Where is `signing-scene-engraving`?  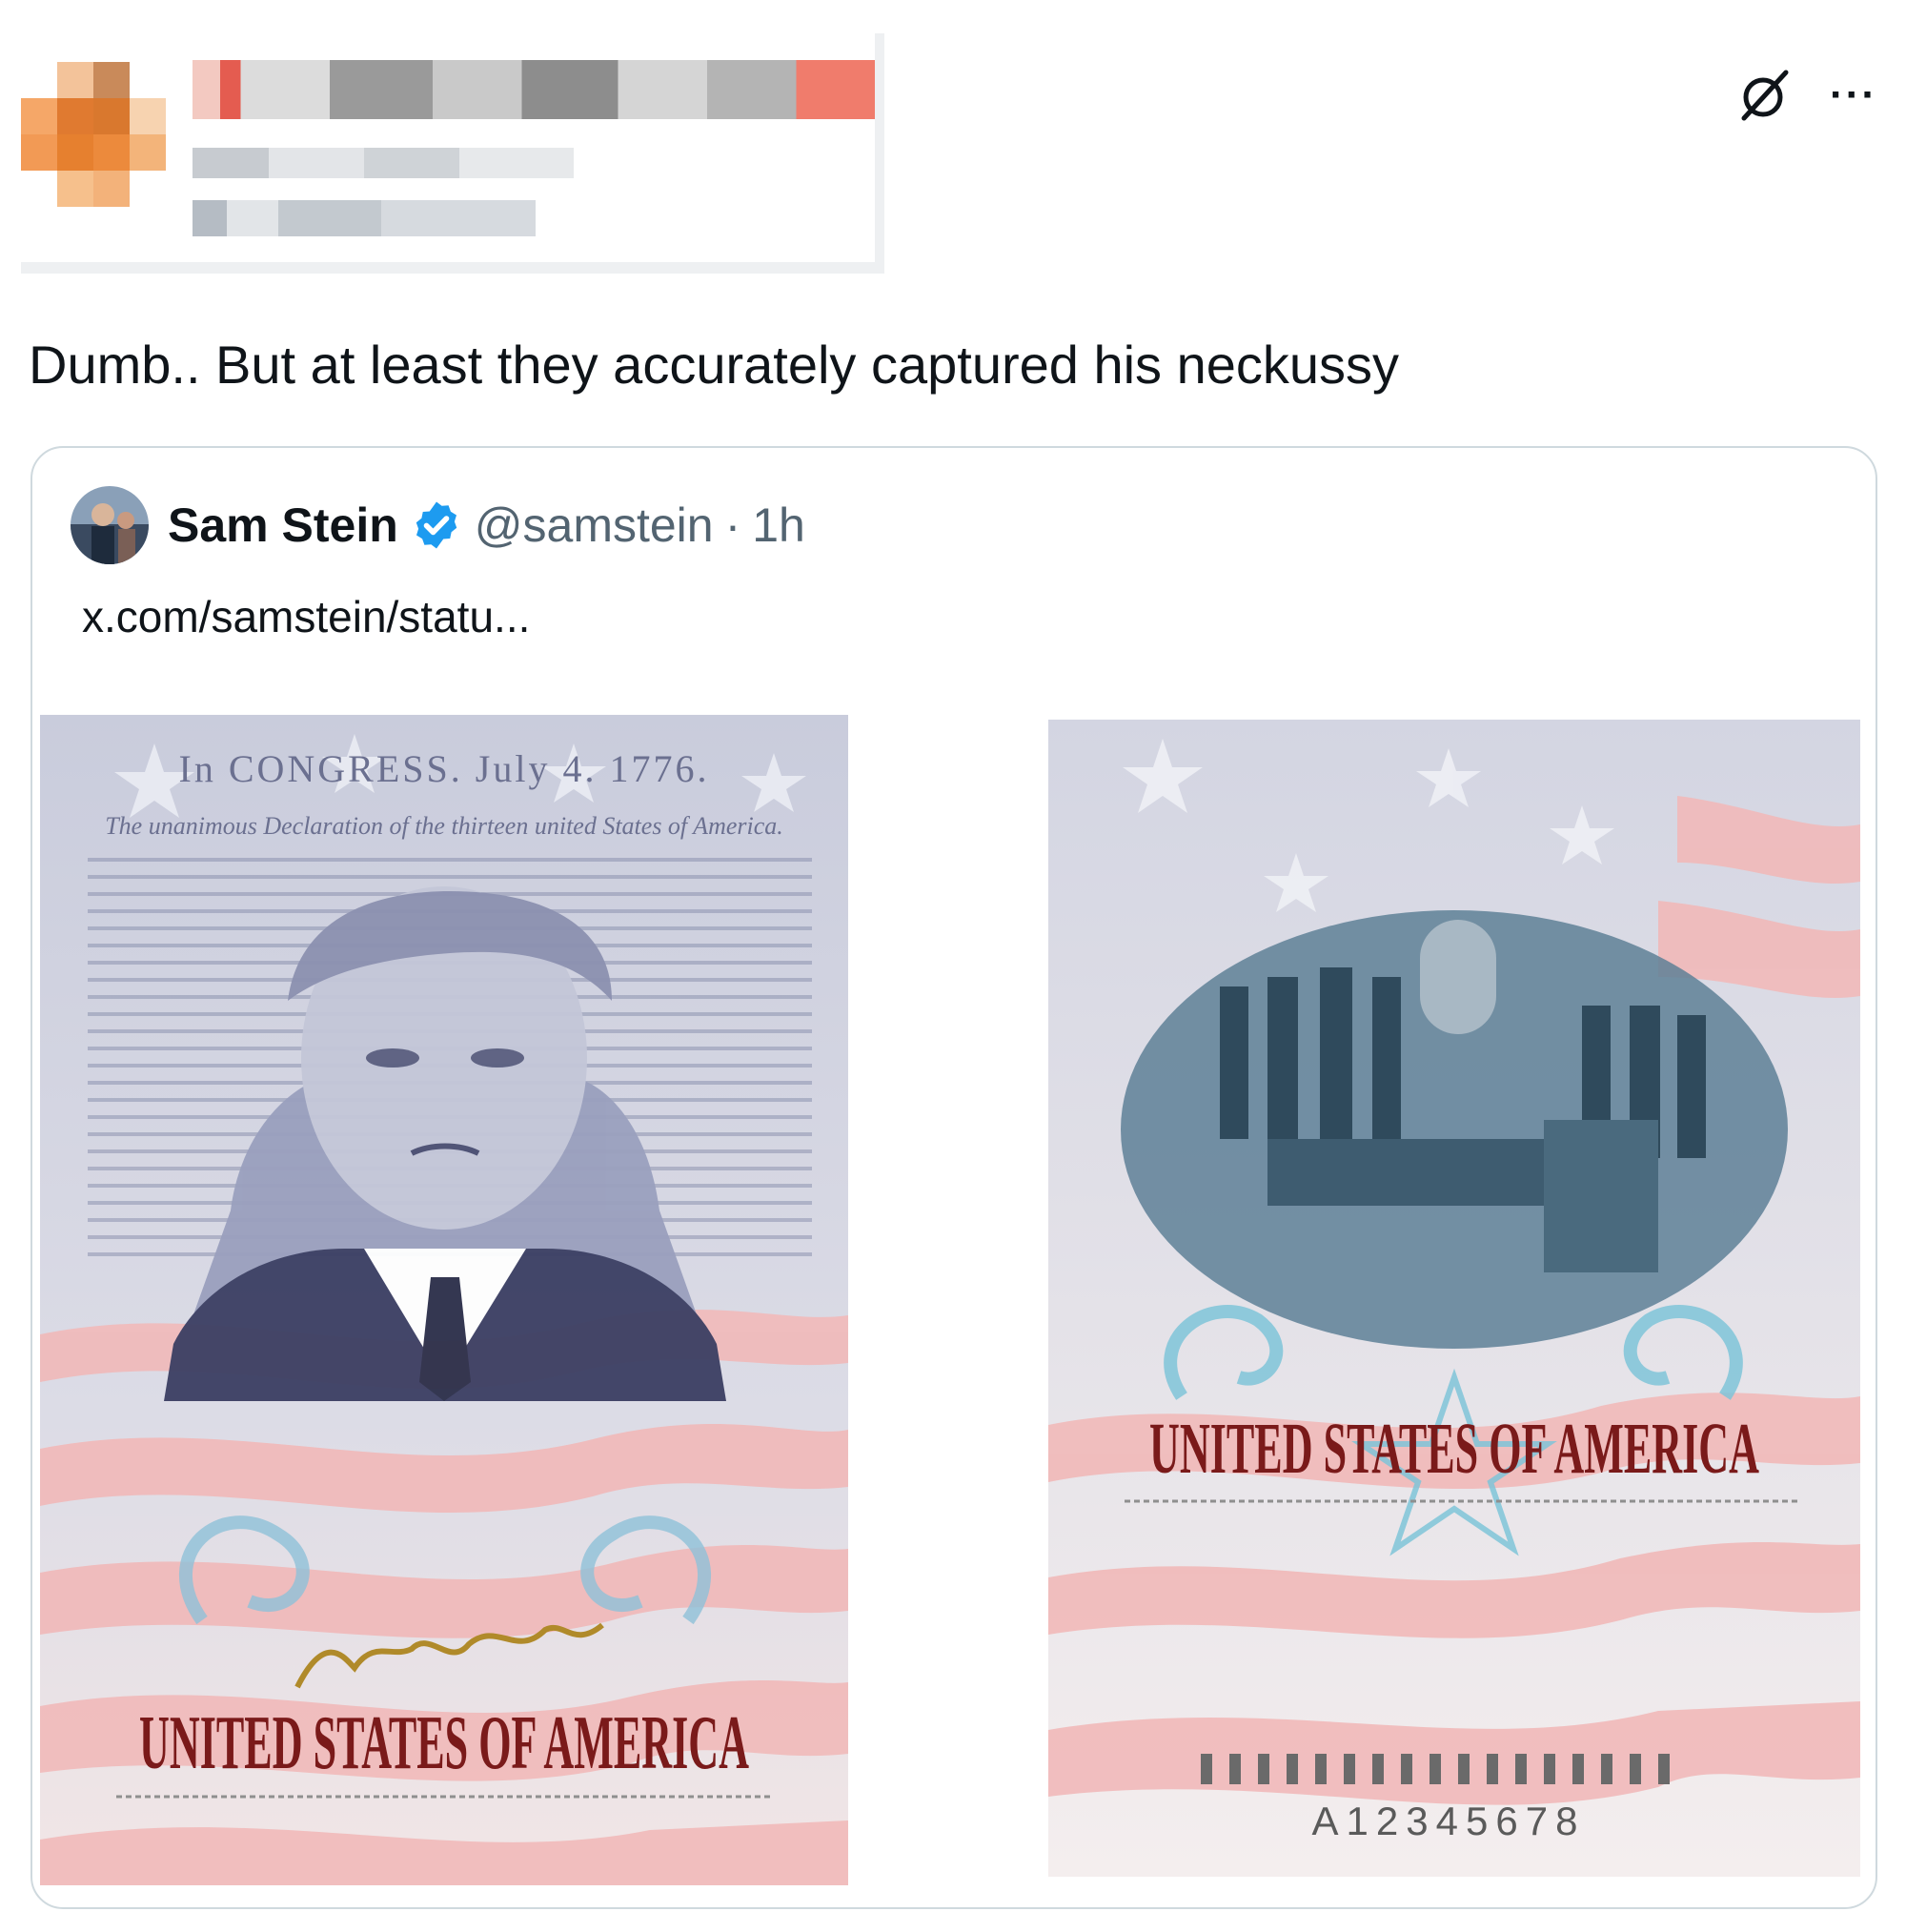 signing-scene-engraving is located at coordinates (1454, 1129).